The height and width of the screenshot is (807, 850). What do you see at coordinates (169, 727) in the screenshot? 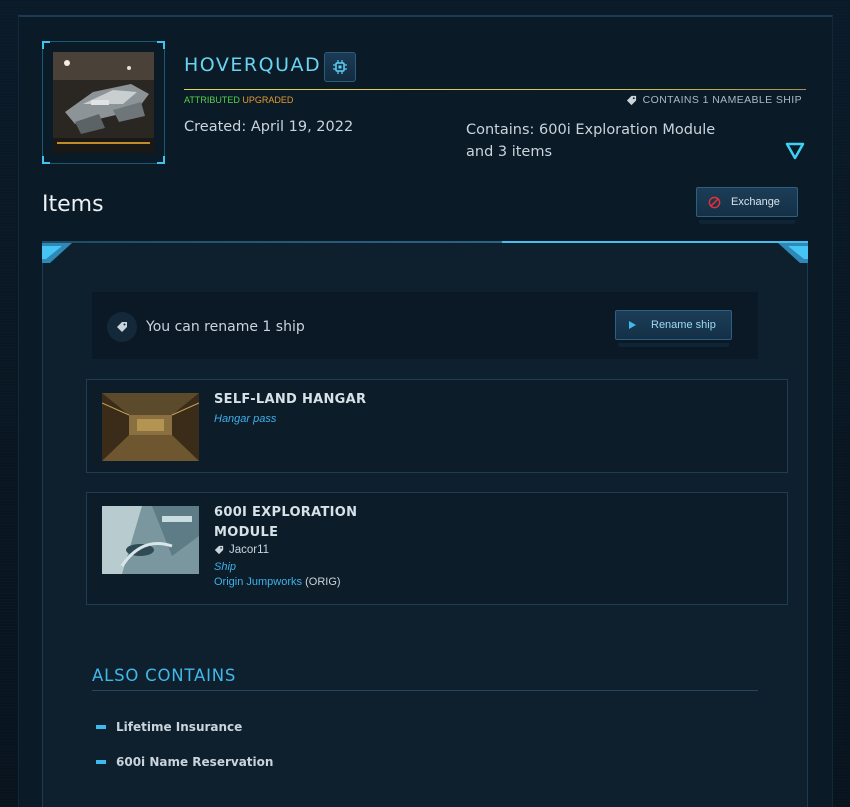
I see `also-contains-item: Lifetime Insurance` at bounding box center [169, 727].